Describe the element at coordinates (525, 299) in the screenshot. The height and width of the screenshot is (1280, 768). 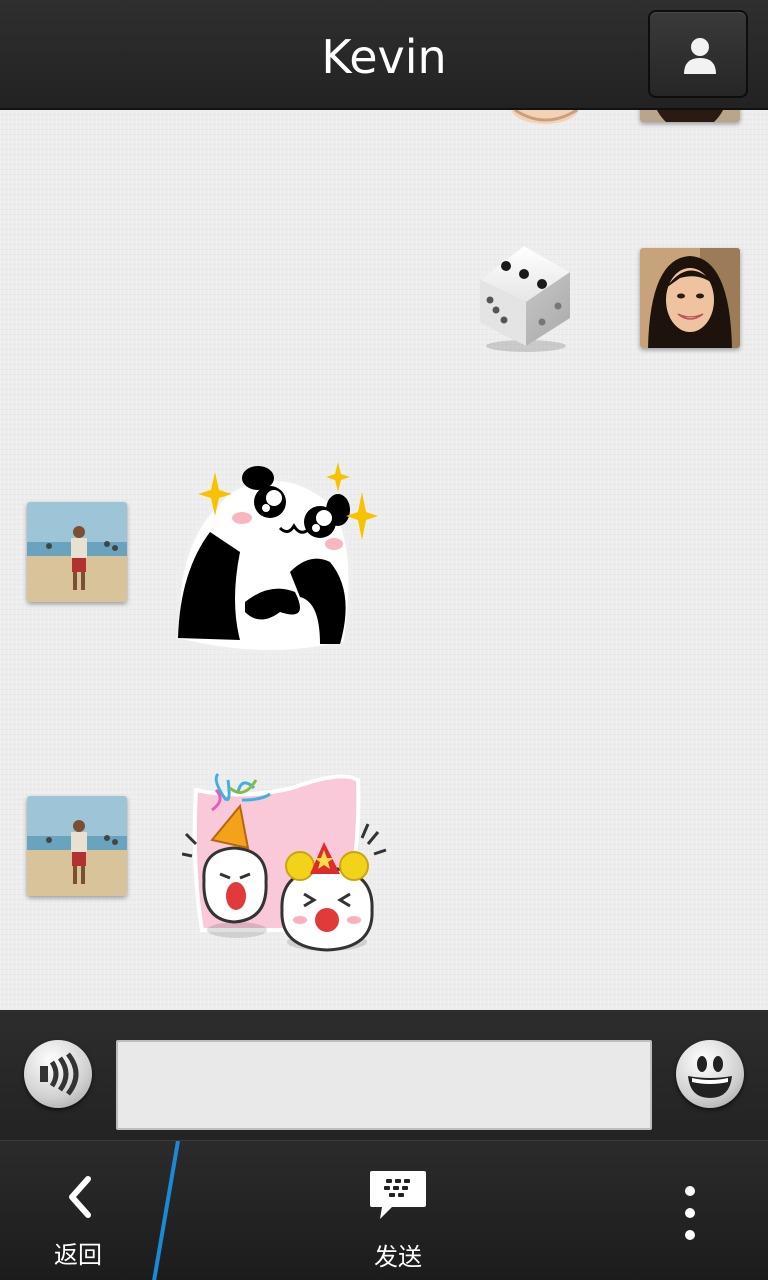
I see `dice-sticker` at that location.